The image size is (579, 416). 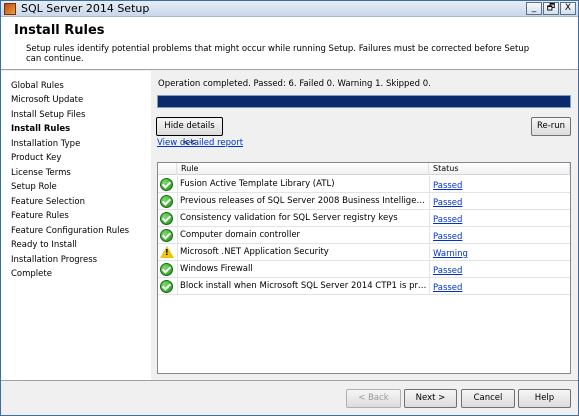 I want to click on page-title: Install Rules, so click(x=59, y=30).